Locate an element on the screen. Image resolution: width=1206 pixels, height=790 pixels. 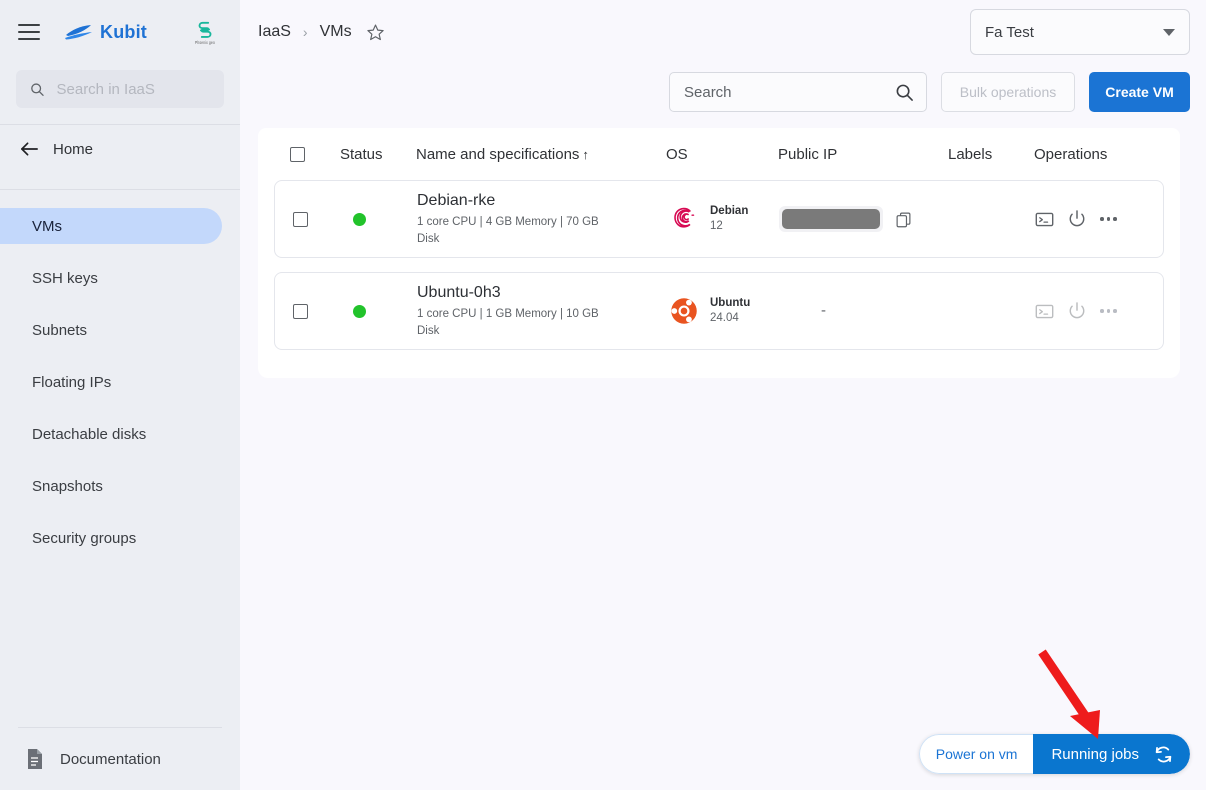
sidebar-item-subnets: Subnets is located at coordinates (111, 330).